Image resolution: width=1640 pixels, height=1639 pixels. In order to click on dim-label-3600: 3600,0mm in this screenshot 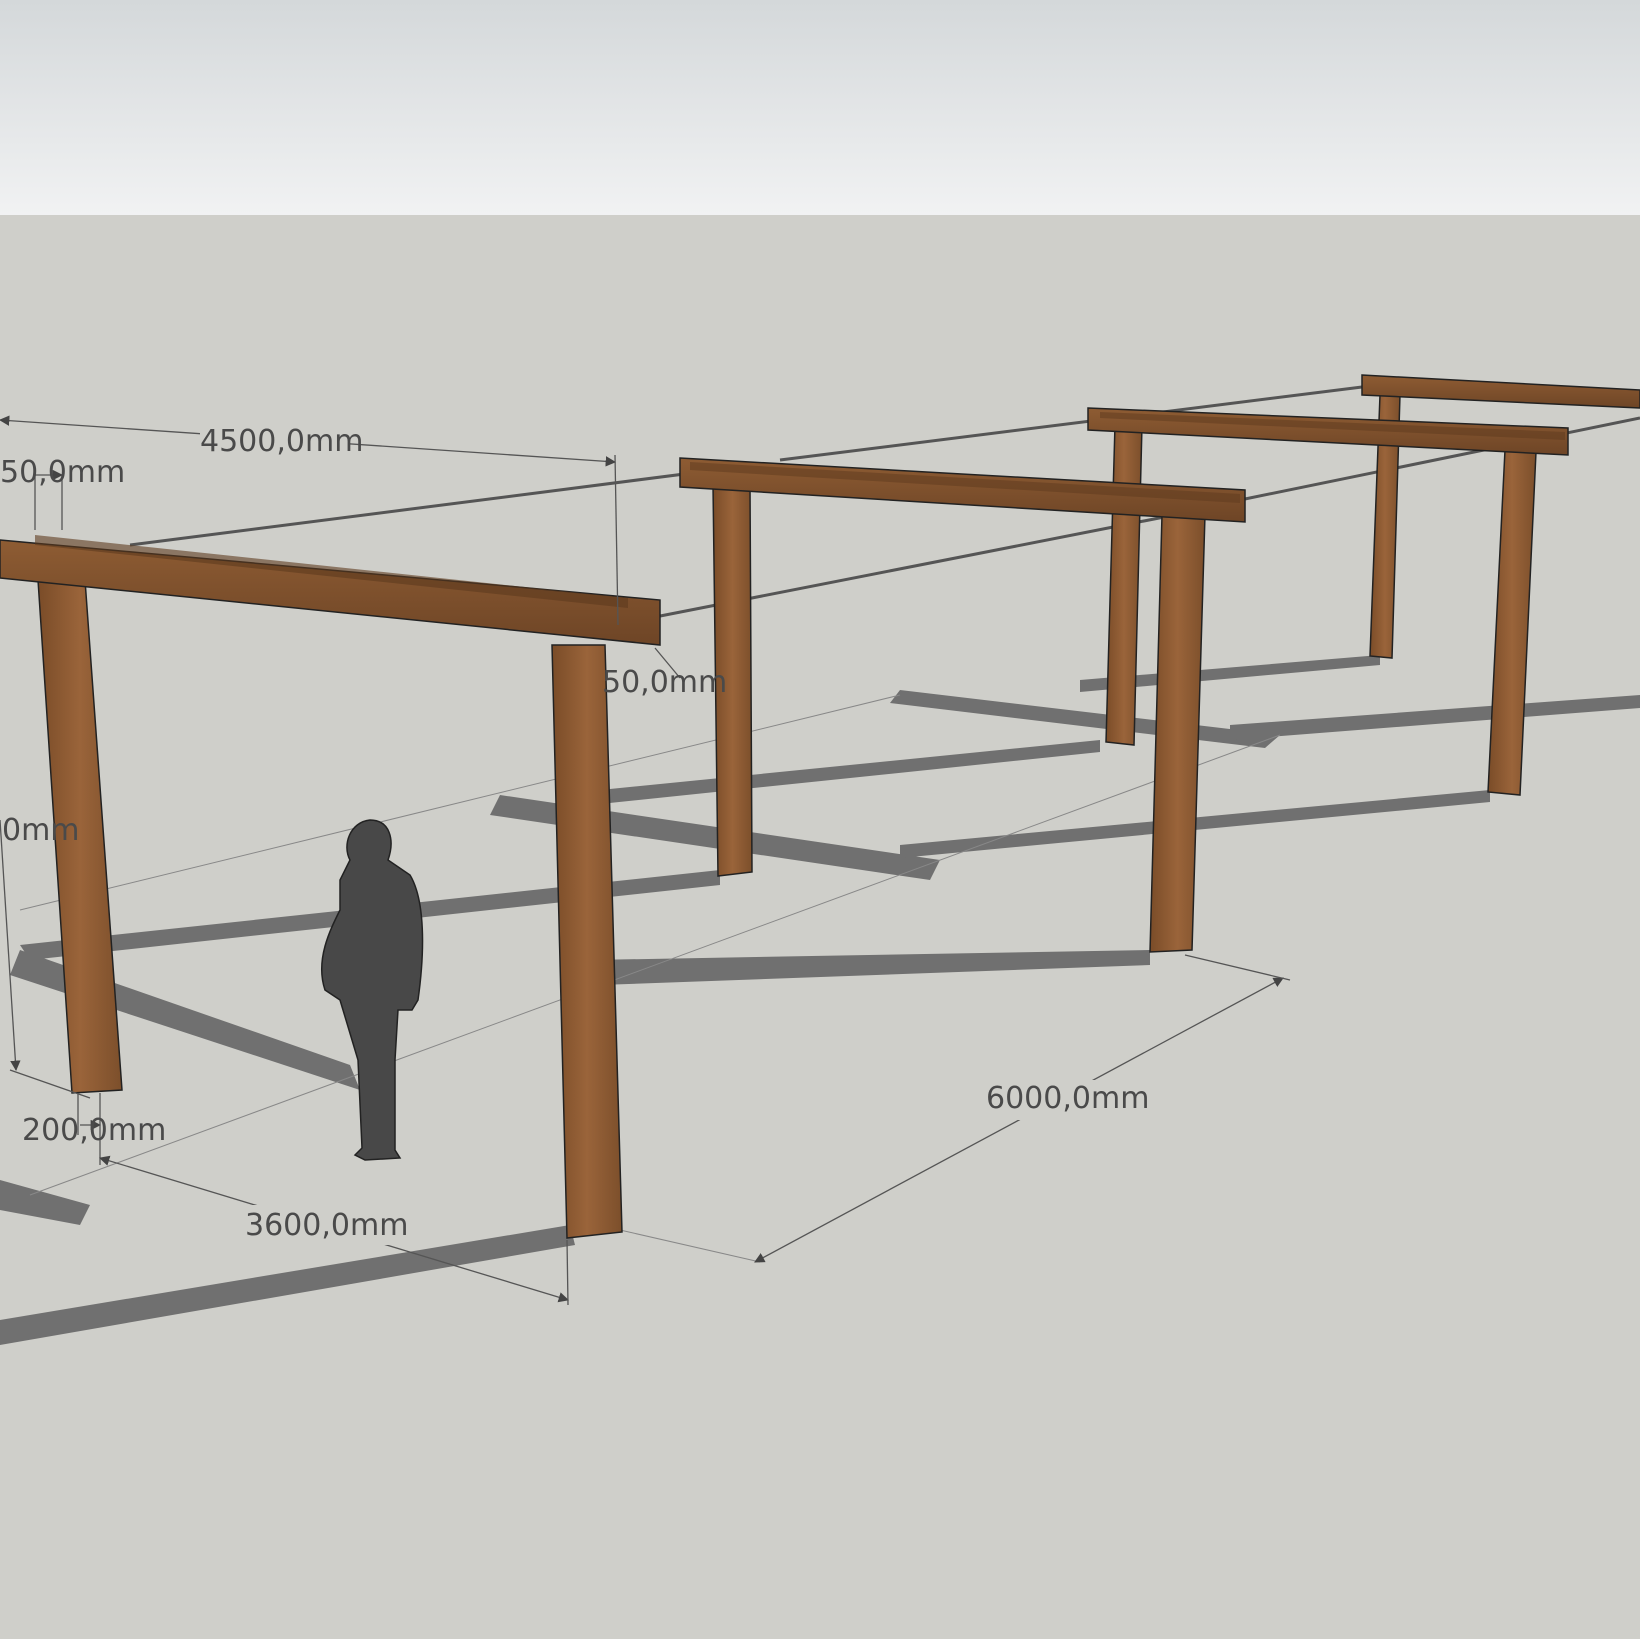, I will do `click(326, 1225)`.